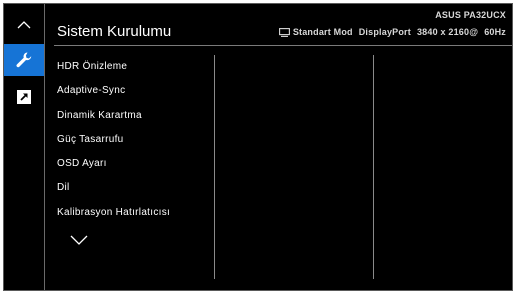  I want to click on page-title: Sistem Kurulumu, so click(114, 31).